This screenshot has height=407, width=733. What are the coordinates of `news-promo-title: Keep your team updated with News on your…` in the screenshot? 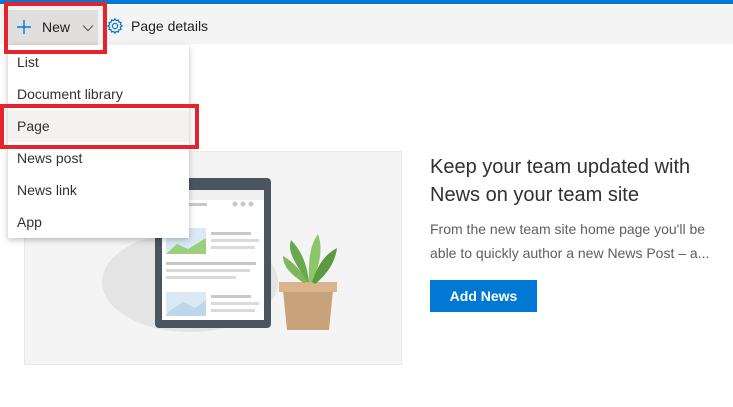 It's located at (580, 181).